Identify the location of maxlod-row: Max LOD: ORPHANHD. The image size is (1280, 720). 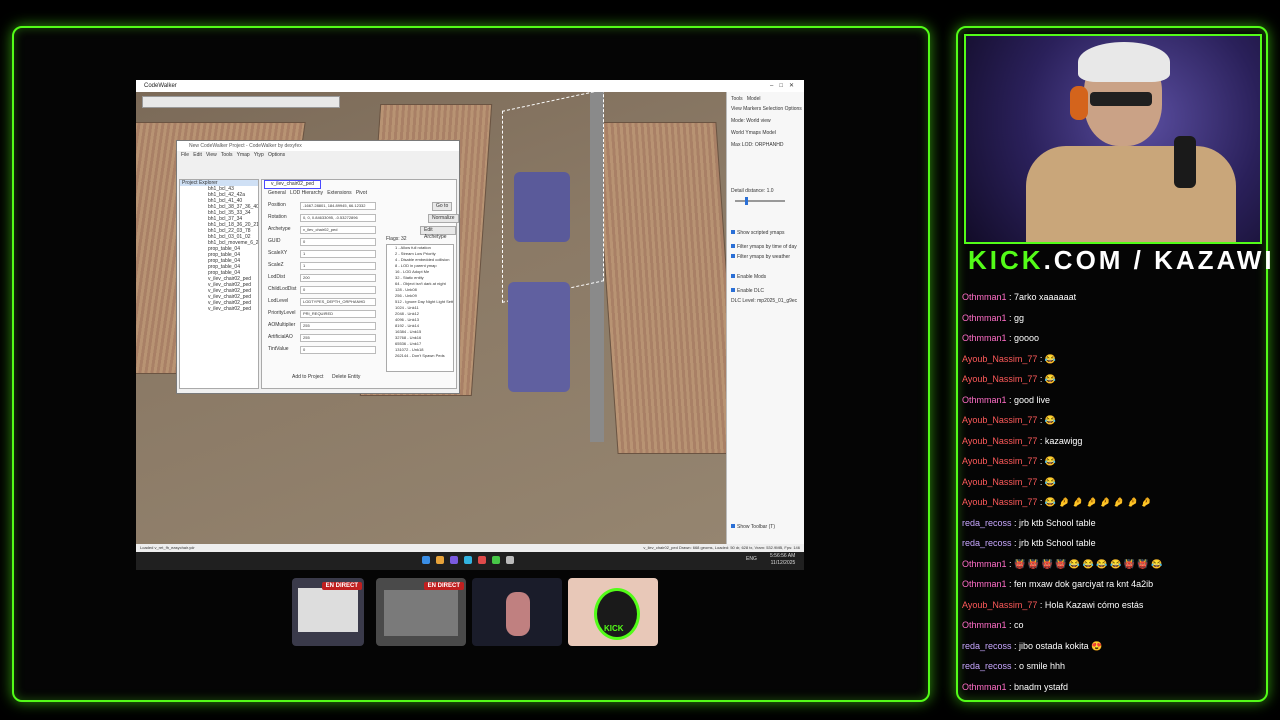
(757, 145).